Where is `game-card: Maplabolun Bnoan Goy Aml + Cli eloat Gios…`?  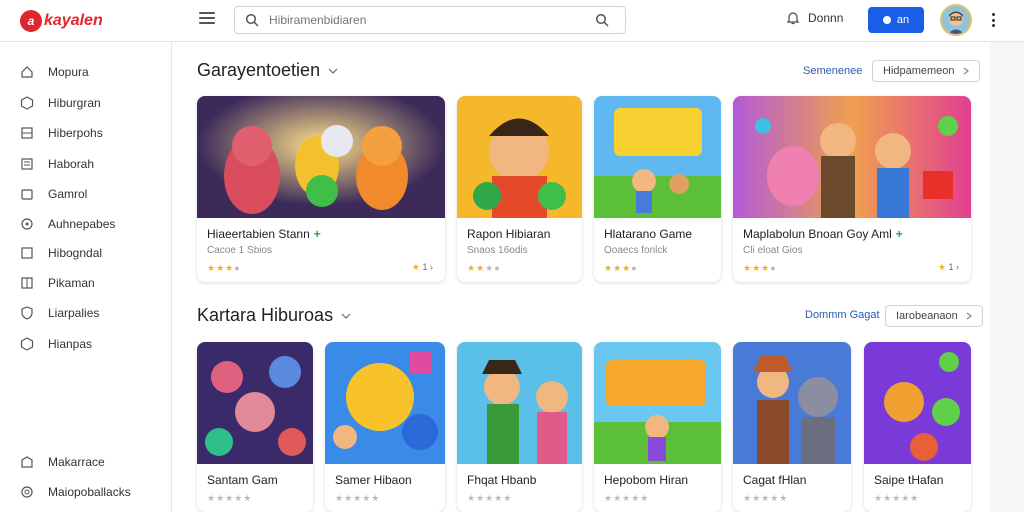
game-card: Maplabolun Bnoan Goy Aml + Cli eloat Gios… is located at coordinates (852, 189).